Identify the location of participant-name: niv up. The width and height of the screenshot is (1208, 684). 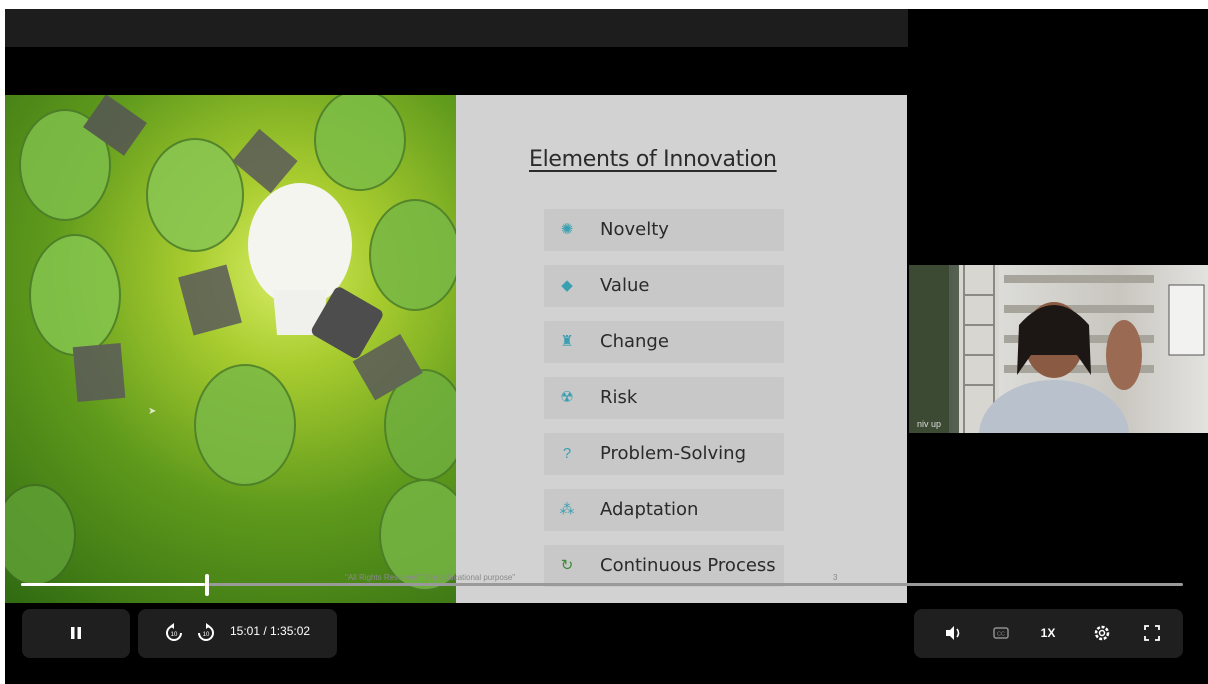
(929, 424).